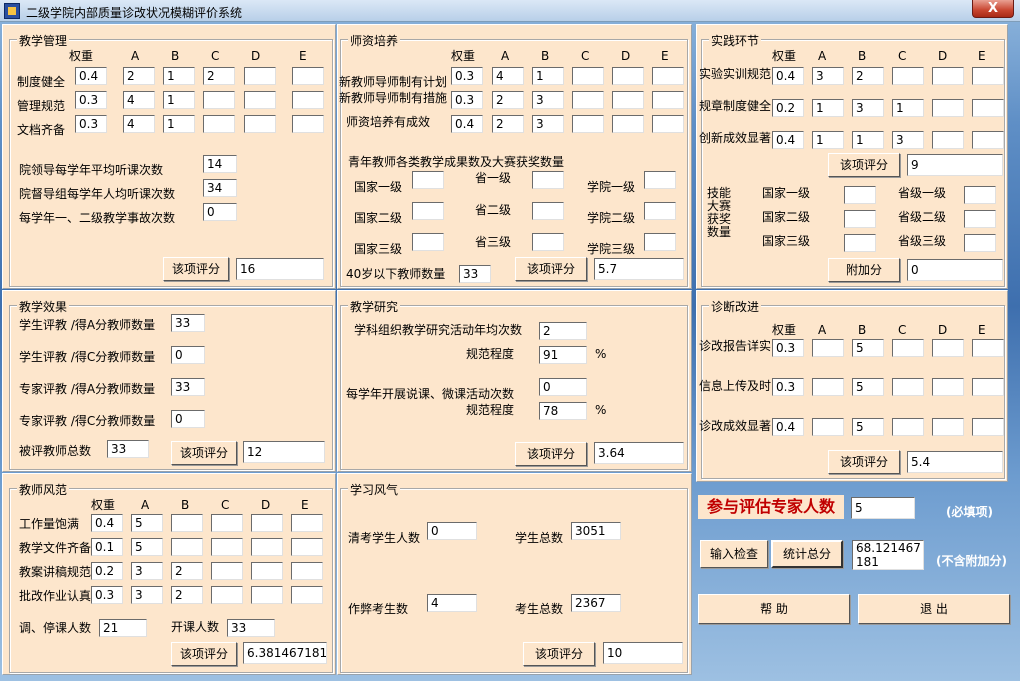  I want to click on grade-b-input, so click(187, 523).